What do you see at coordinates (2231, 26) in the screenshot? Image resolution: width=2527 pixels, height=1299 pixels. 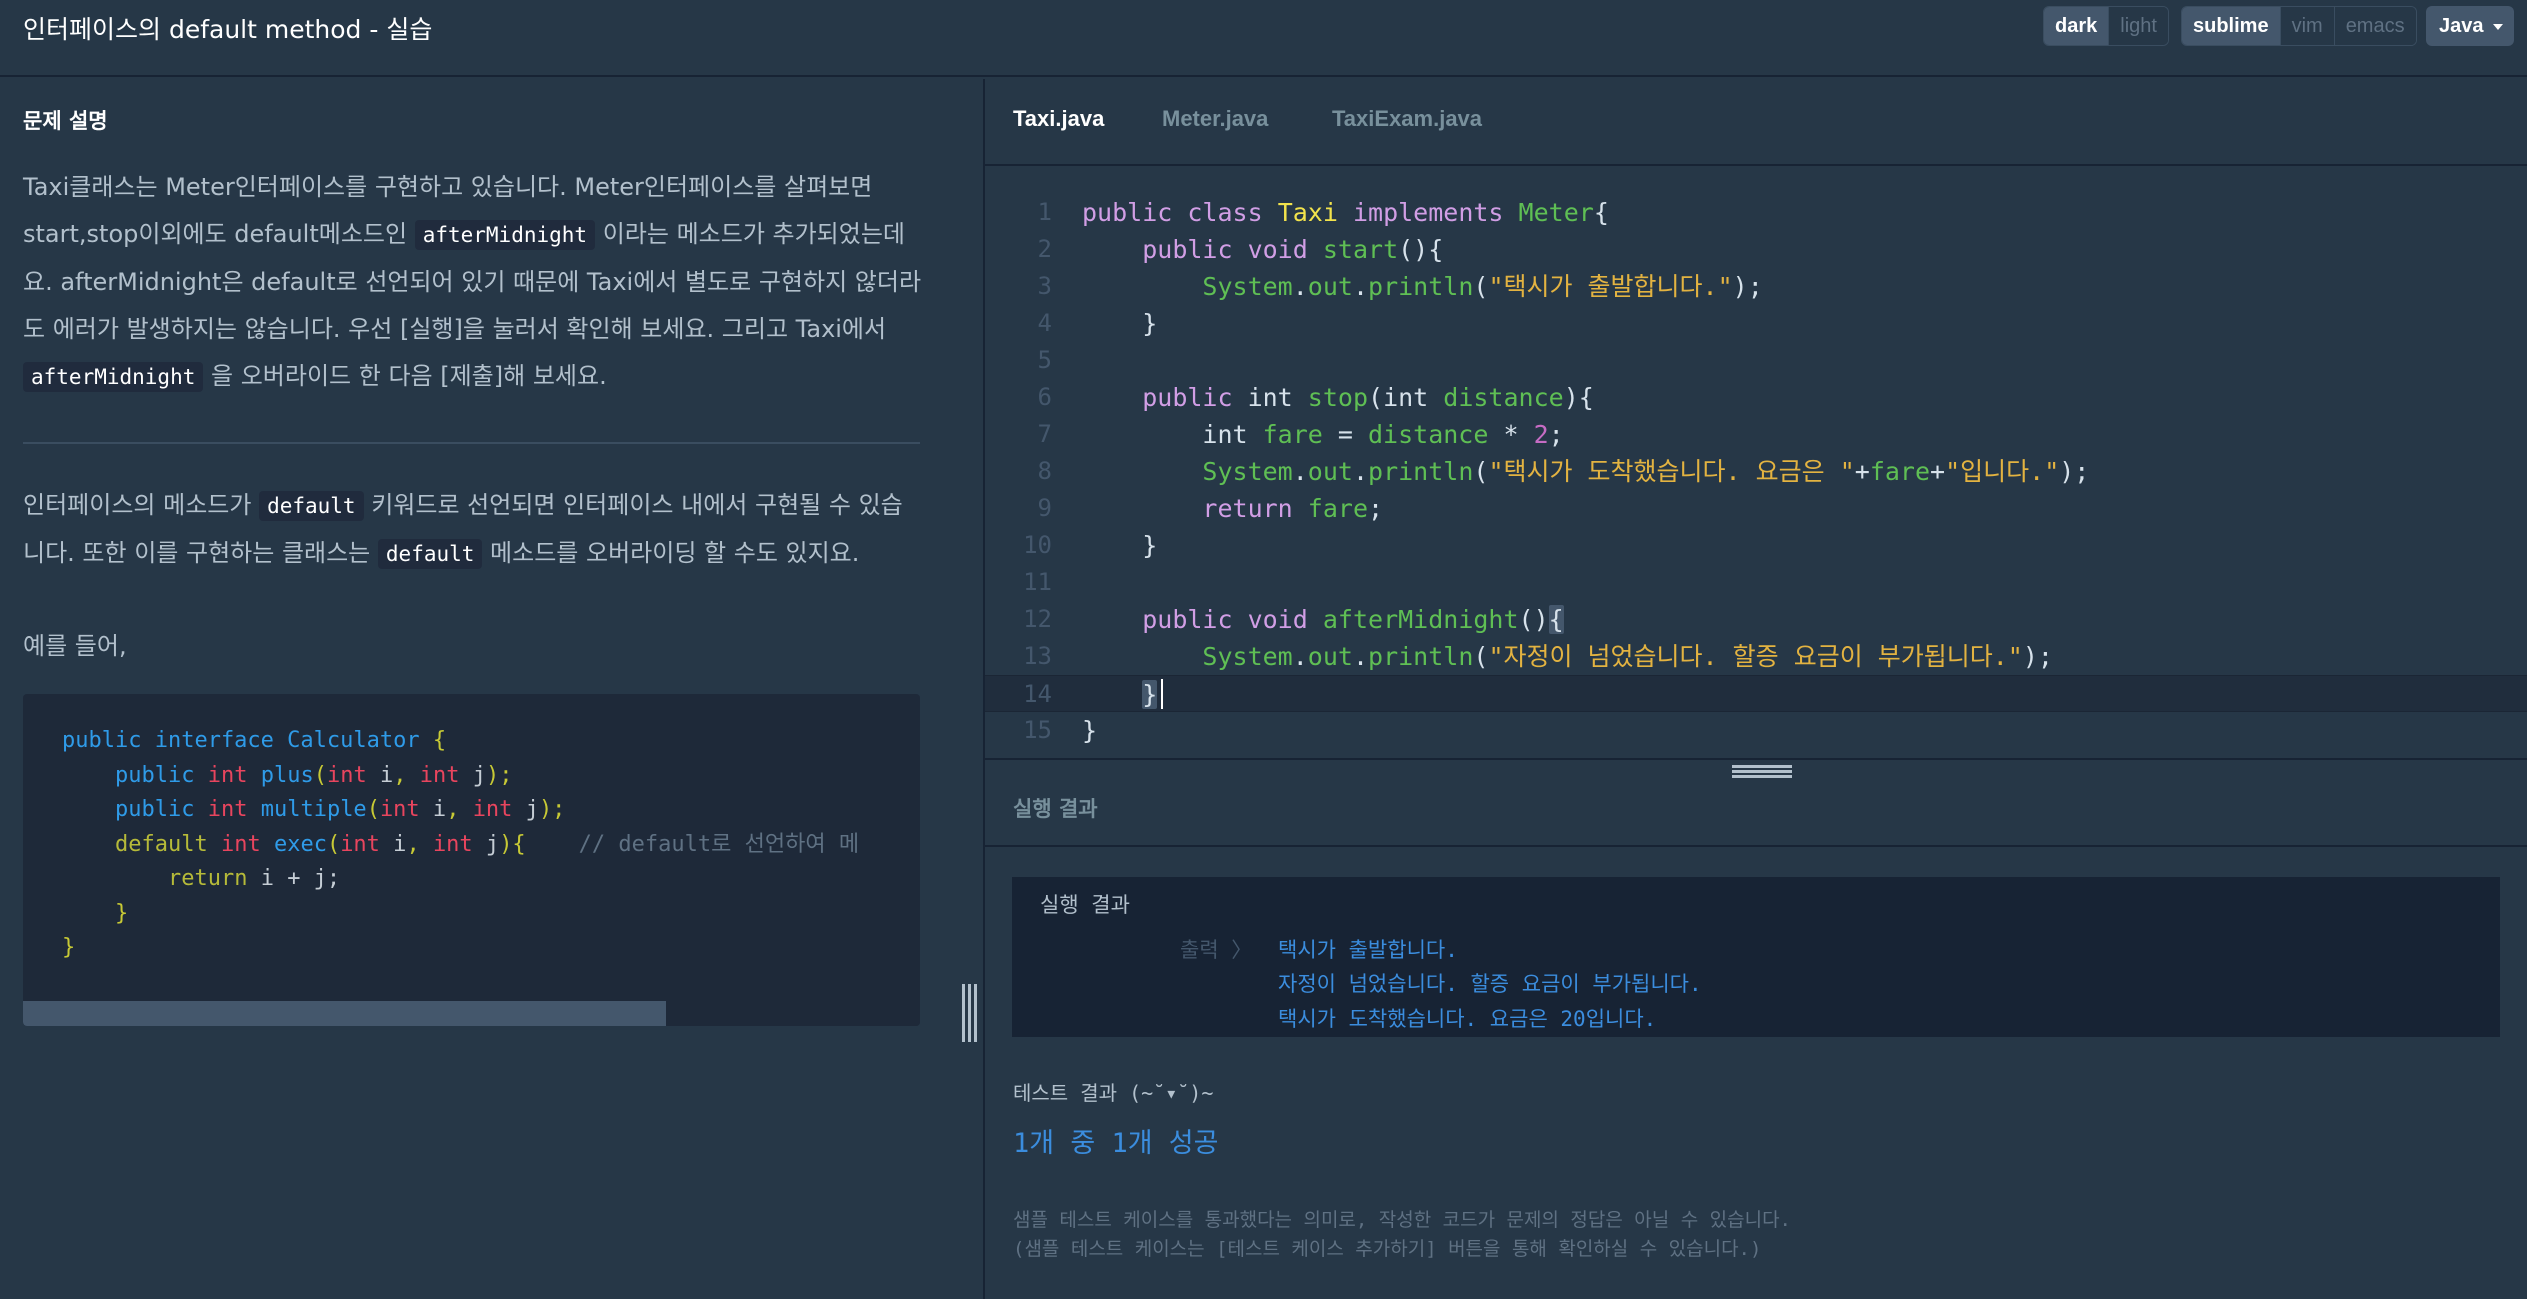 I see `keymap-sublime-button: sublime` at bounding box center [2231, 26].